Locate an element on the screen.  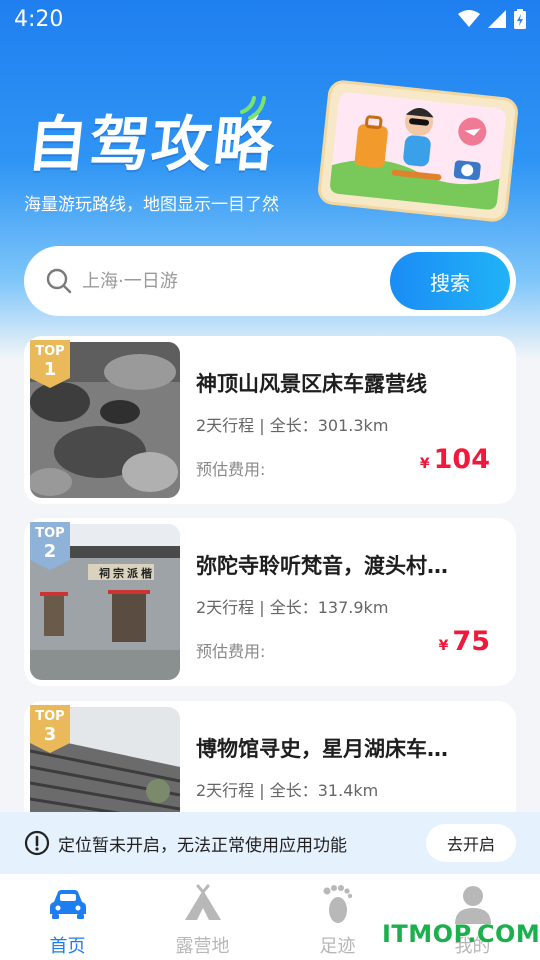
car-icon is located at coordinates (67, 904).